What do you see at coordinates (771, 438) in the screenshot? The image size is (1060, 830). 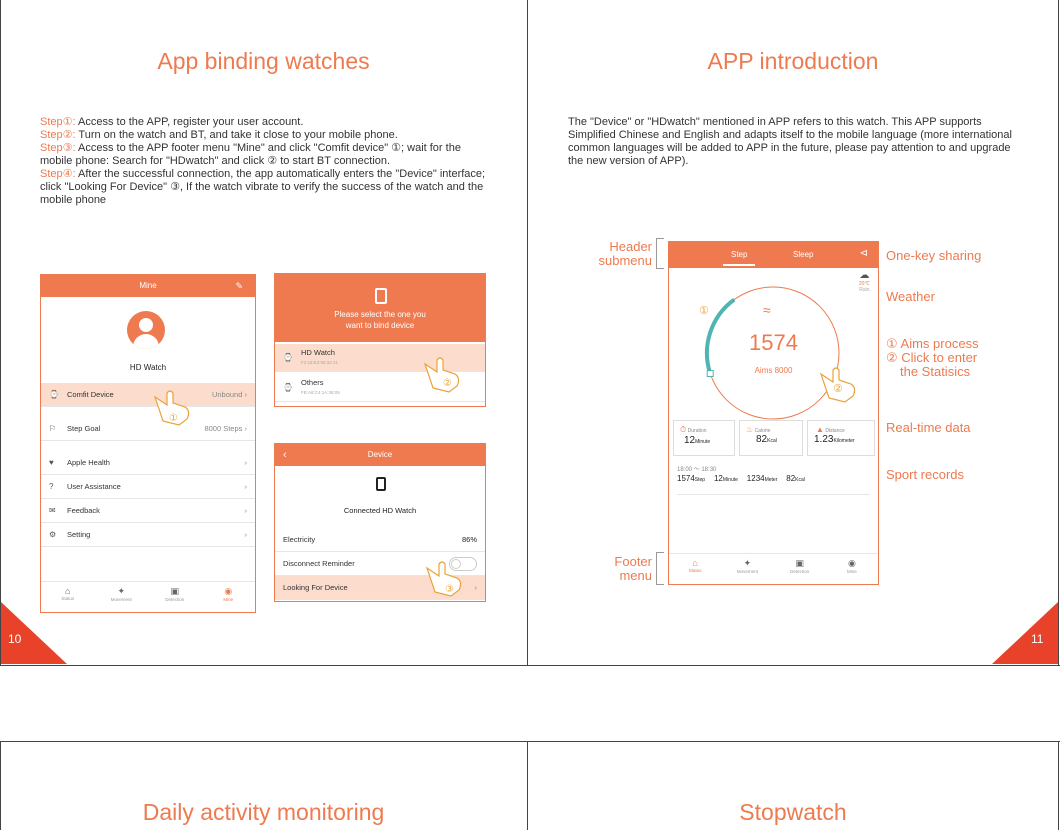 I see `card-calorie: ♨ Calorie 82Kcal` at bounding box center [771, 438].